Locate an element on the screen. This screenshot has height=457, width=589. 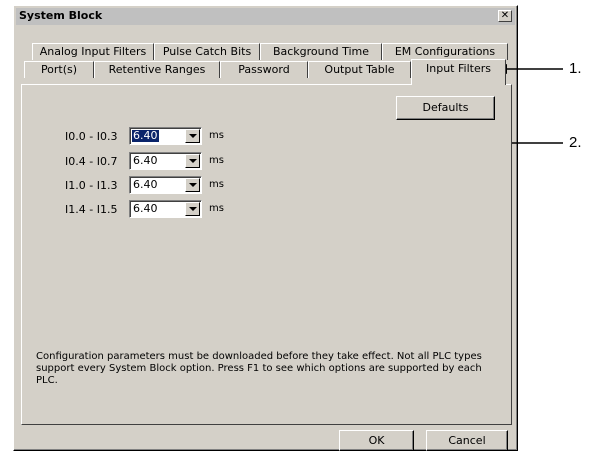
ok-button: OK is located at coordinates (376, 440).